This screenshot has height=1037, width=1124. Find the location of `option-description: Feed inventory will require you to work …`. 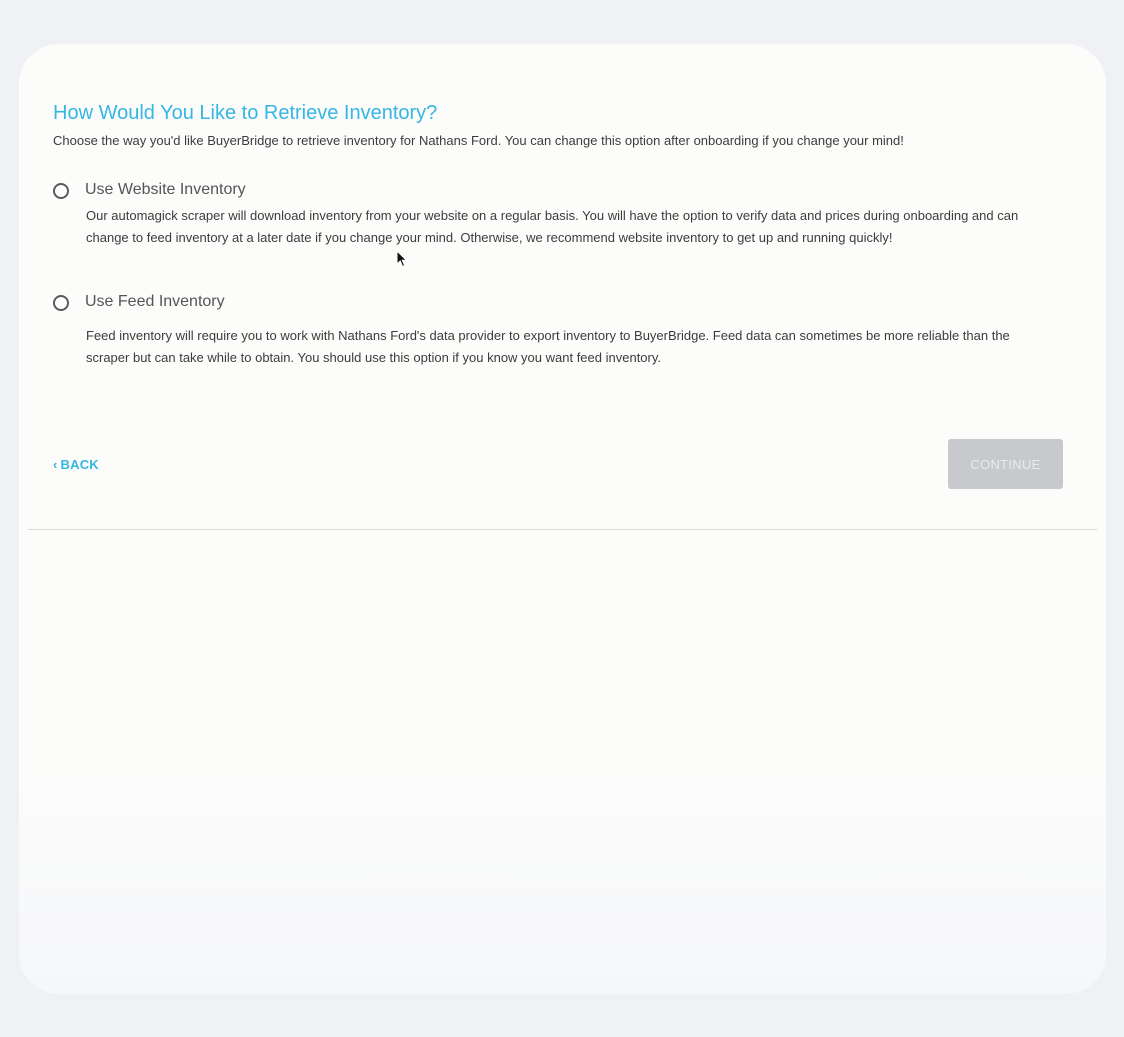

option-description: Feed inventory will require you to work … is located at coordinates (548, 346).